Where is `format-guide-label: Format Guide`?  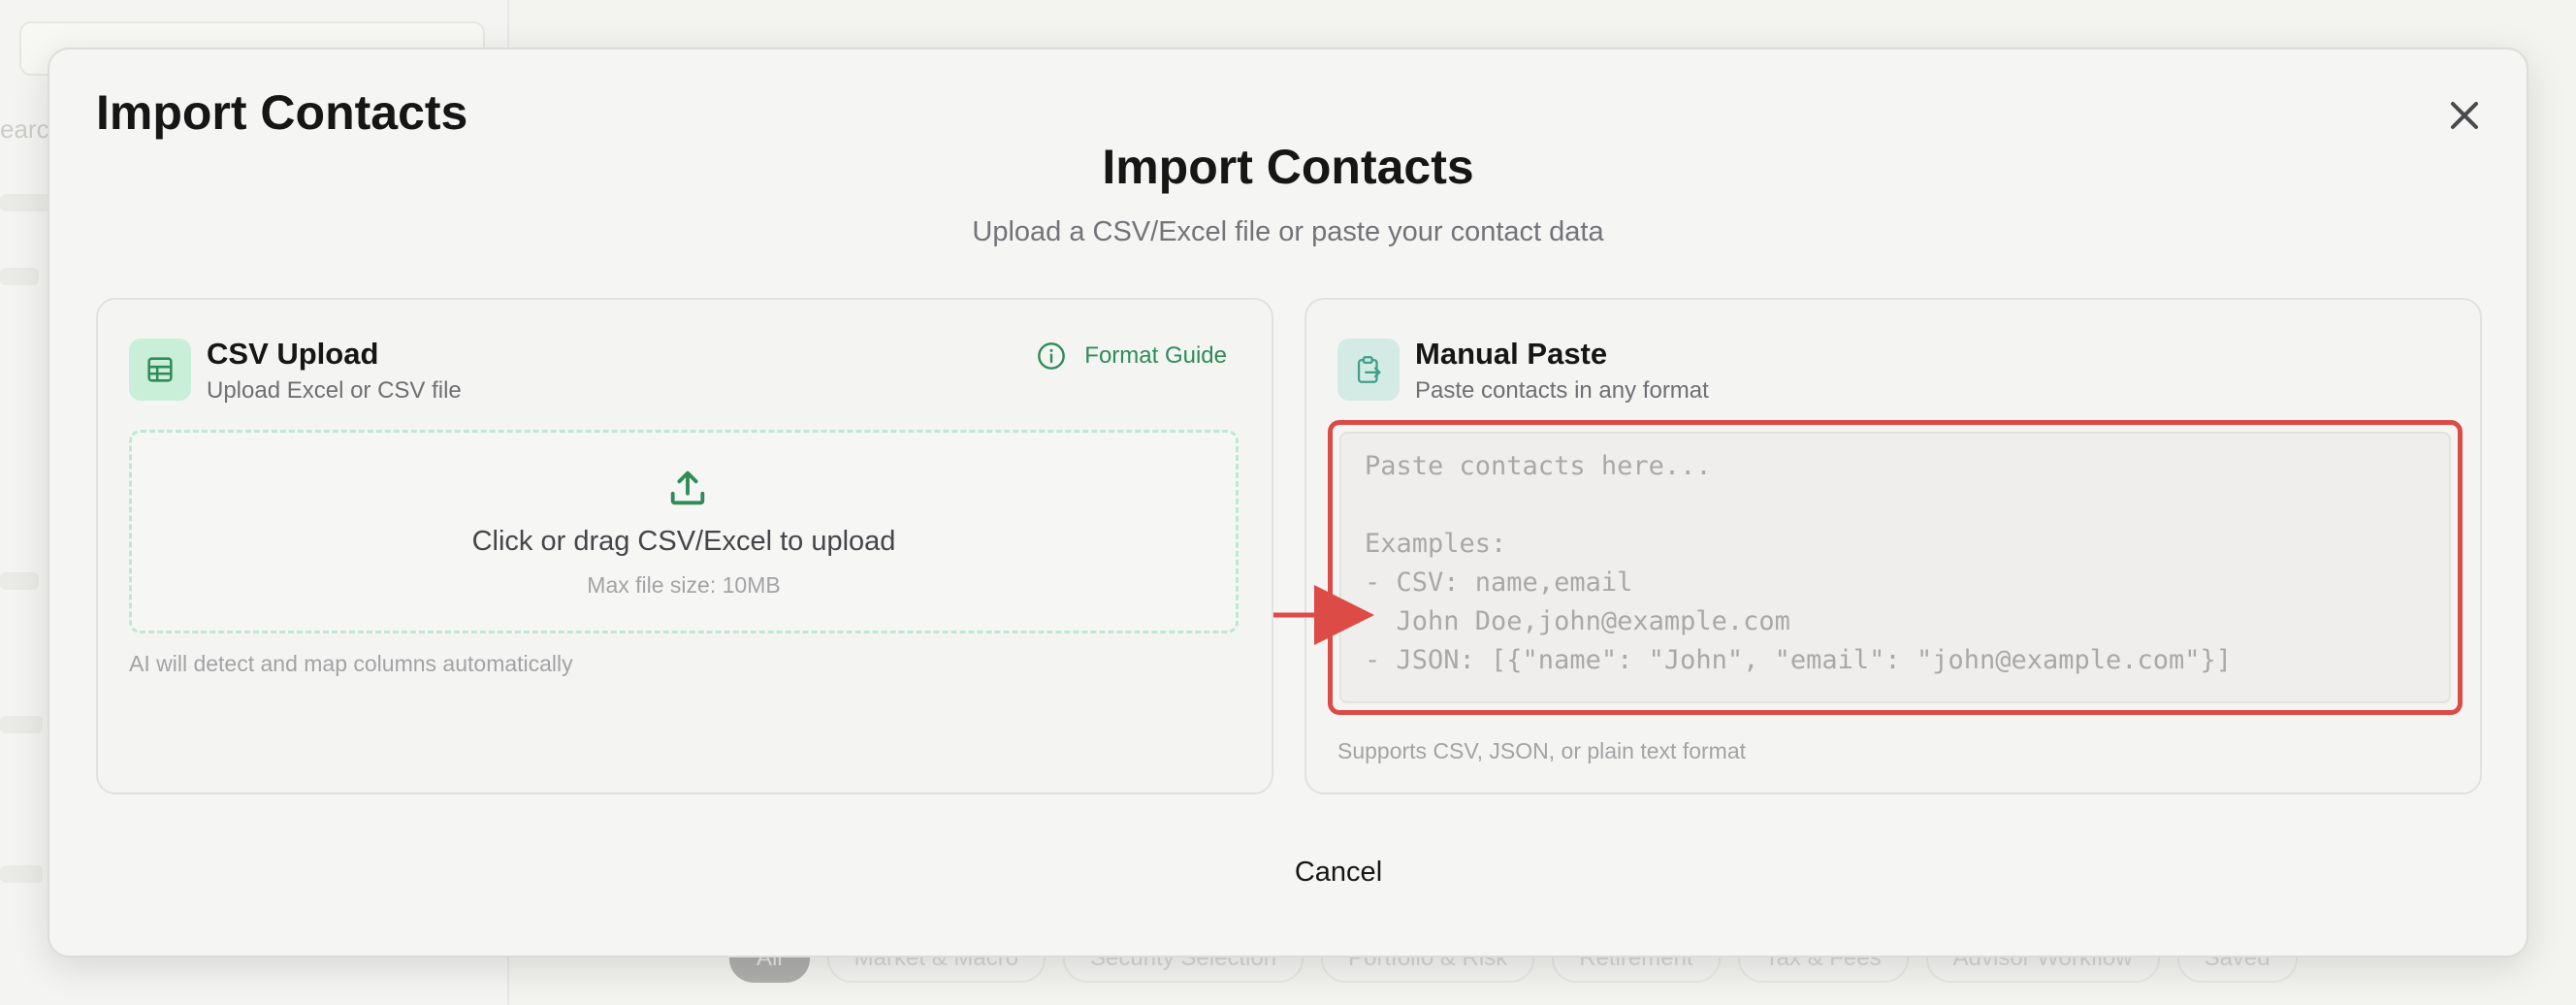
format-guide-label: Format Guide is located at coordinates (1155, 355).